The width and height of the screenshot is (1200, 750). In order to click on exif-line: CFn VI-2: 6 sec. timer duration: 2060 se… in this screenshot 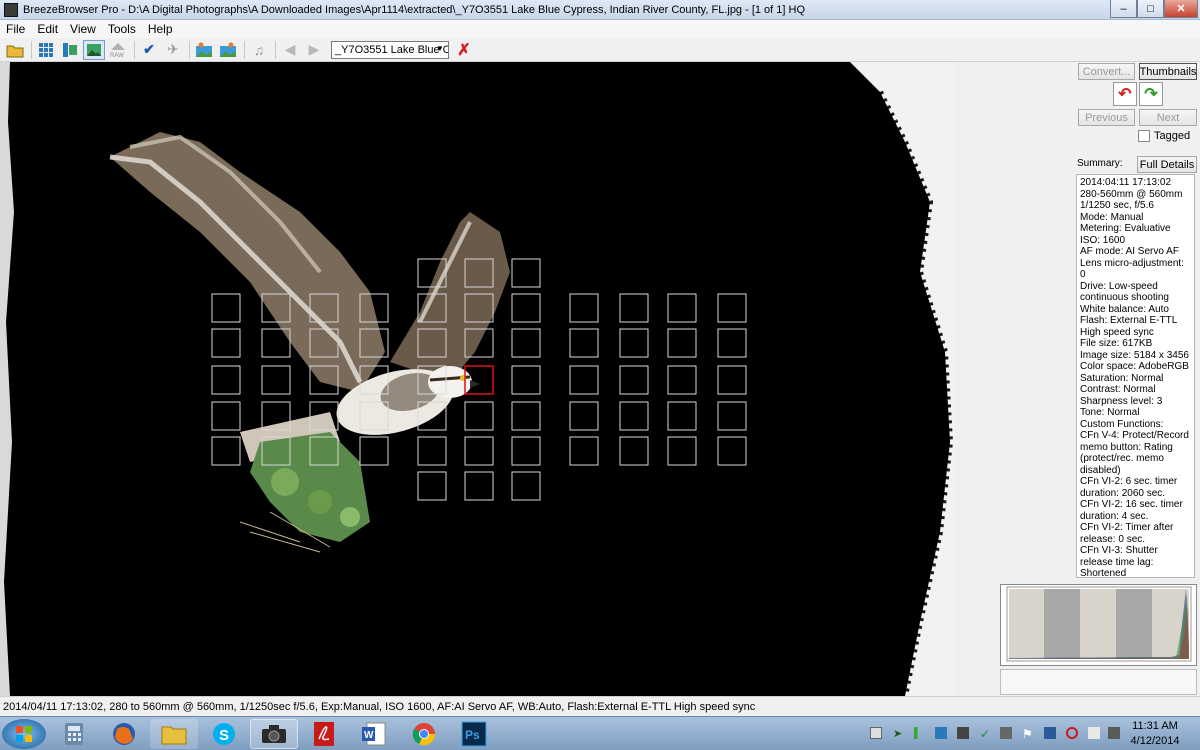, I will do `click(1129, 487)`.